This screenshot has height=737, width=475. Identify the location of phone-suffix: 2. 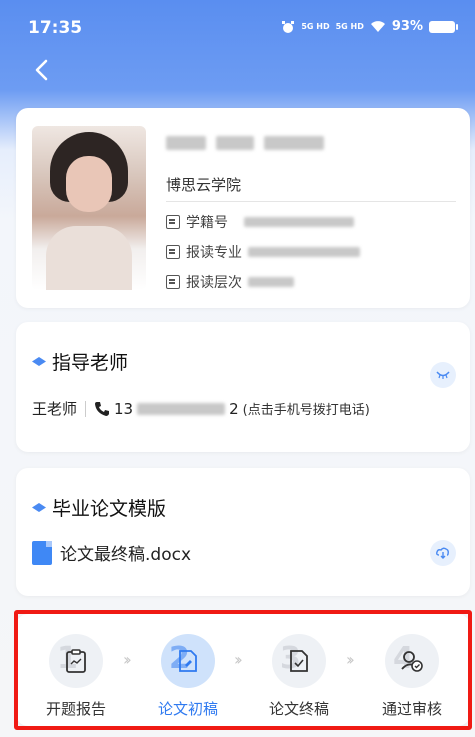
(234, 408).